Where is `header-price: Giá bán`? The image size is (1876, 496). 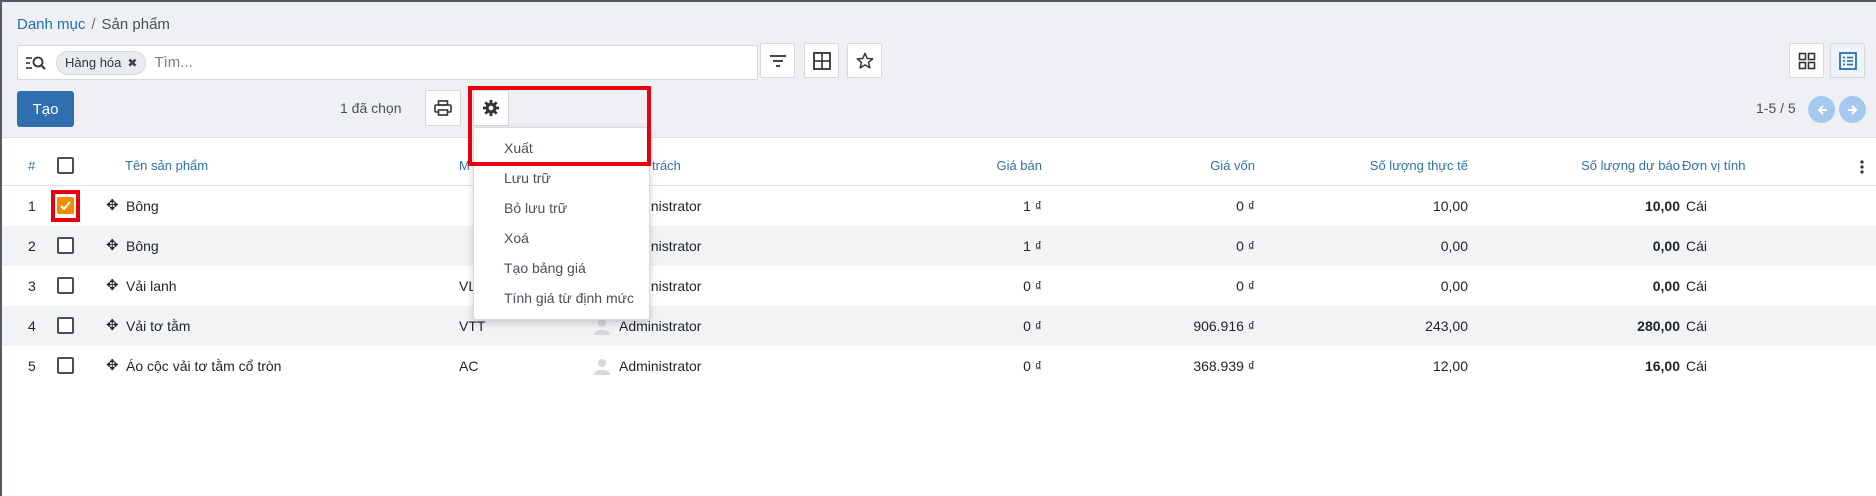
header-price: Giá bán is located at coordinates (992, 166).